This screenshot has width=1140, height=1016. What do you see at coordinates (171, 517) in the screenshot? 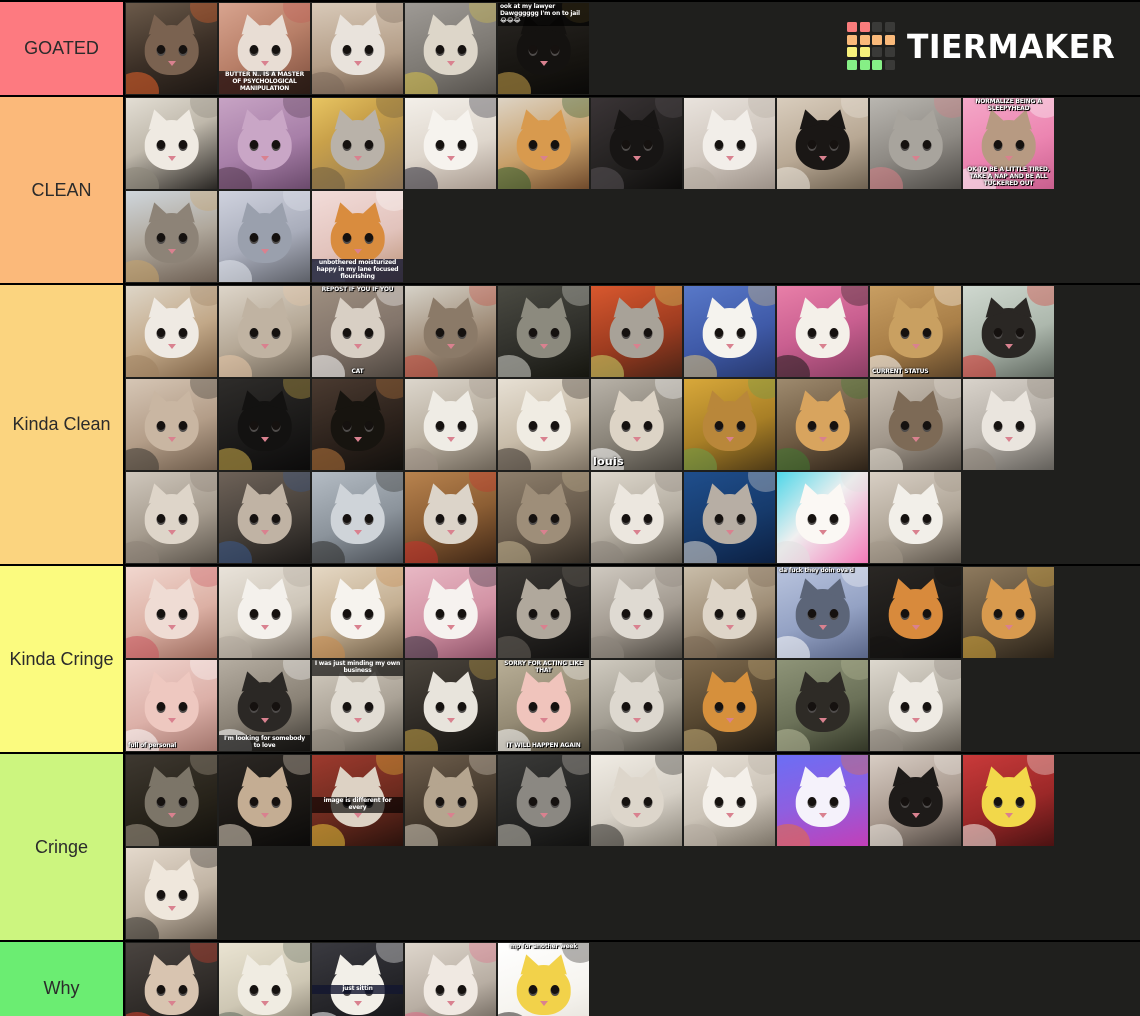
I see `cat-lying-on-carpet-floor` at bounding box center [171, 517].